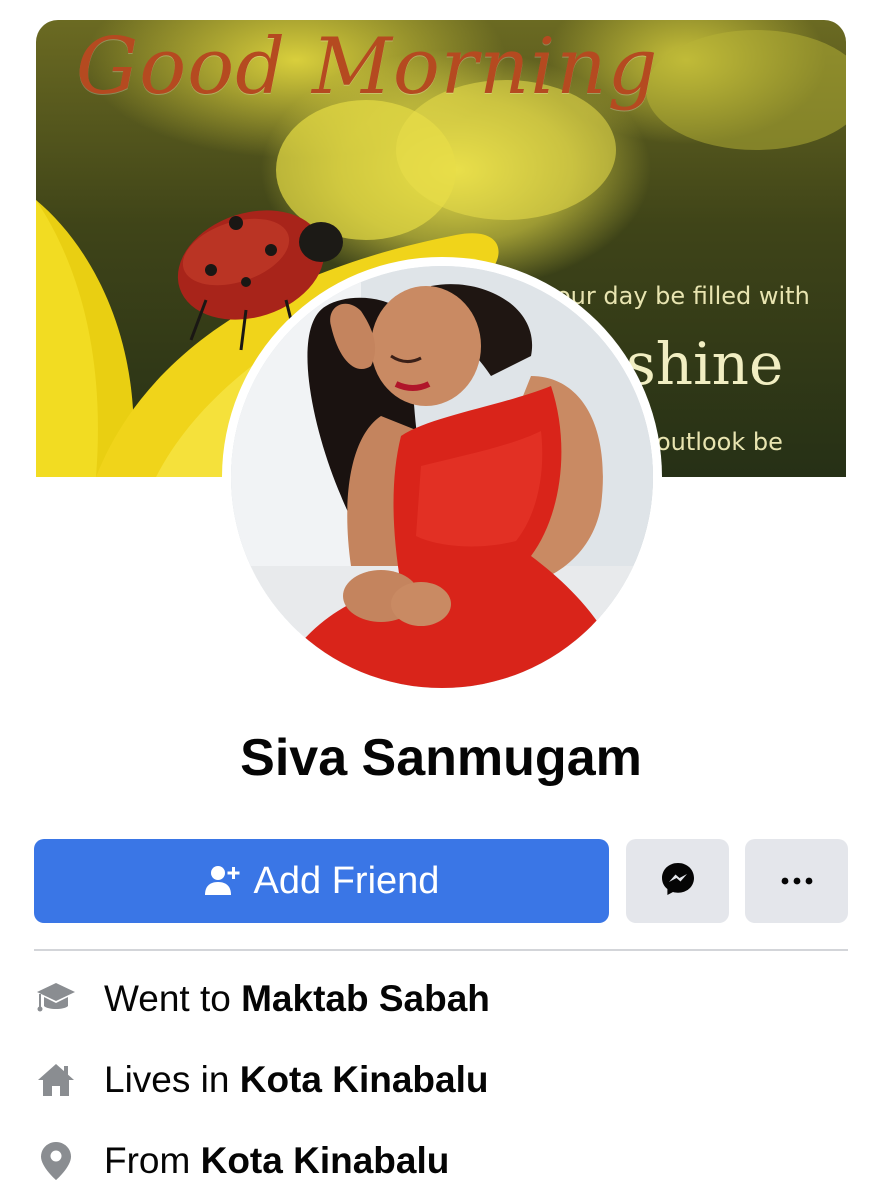  What do you see at coordinates (364, 1079) in the screenshot?
I see `intro-lives-value: Kota Kinabalu` at bounding box center [364, 1079].